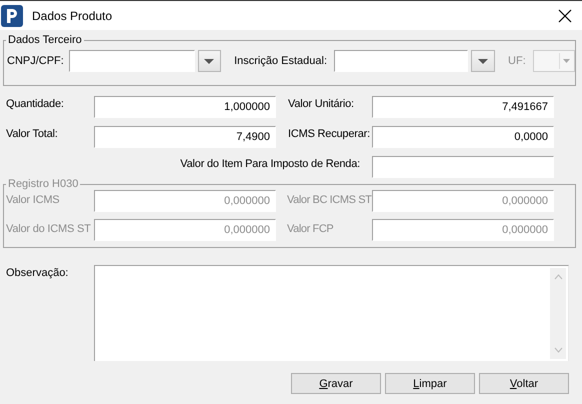  Describe the element at coordinates (463, 107) in the screenshot. I see `number-field: 7,491667` at that location.